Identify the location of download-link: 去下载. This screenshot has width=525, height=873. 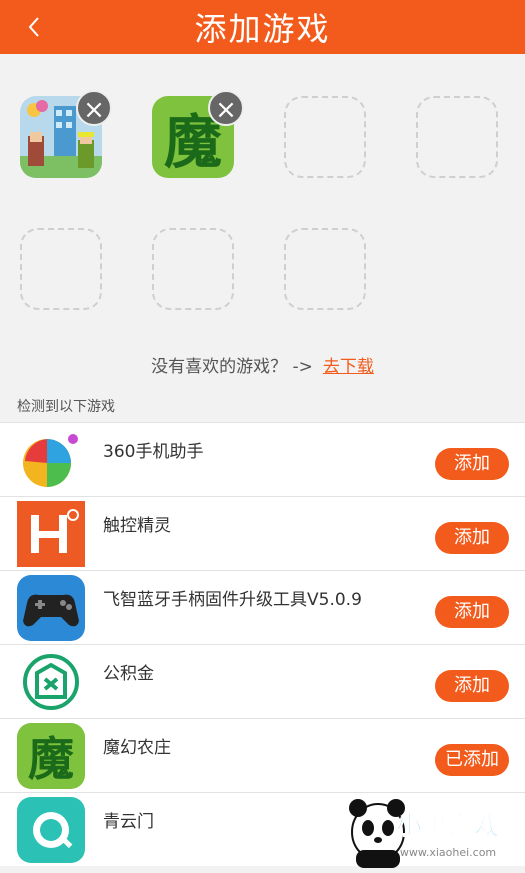
(348, 364).